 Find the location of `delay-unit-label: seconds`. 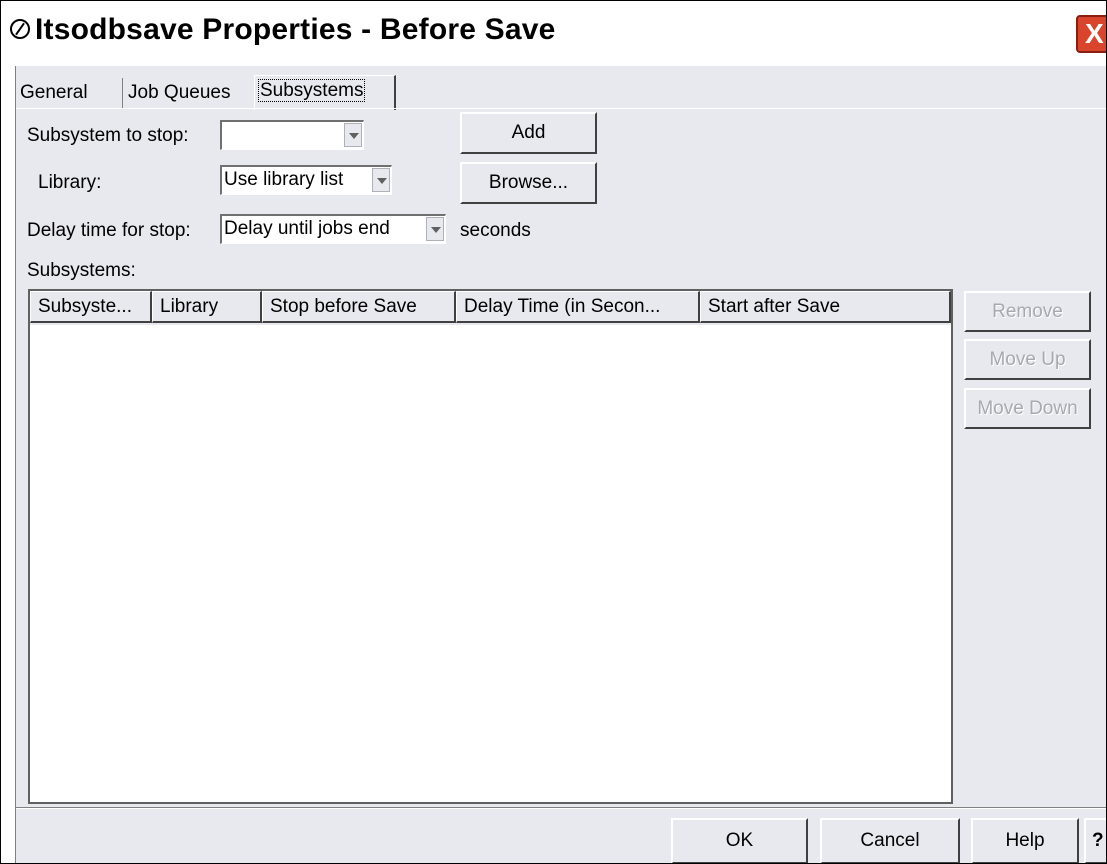

delay-unit-label: seconds is located at coordinates (495, 230).